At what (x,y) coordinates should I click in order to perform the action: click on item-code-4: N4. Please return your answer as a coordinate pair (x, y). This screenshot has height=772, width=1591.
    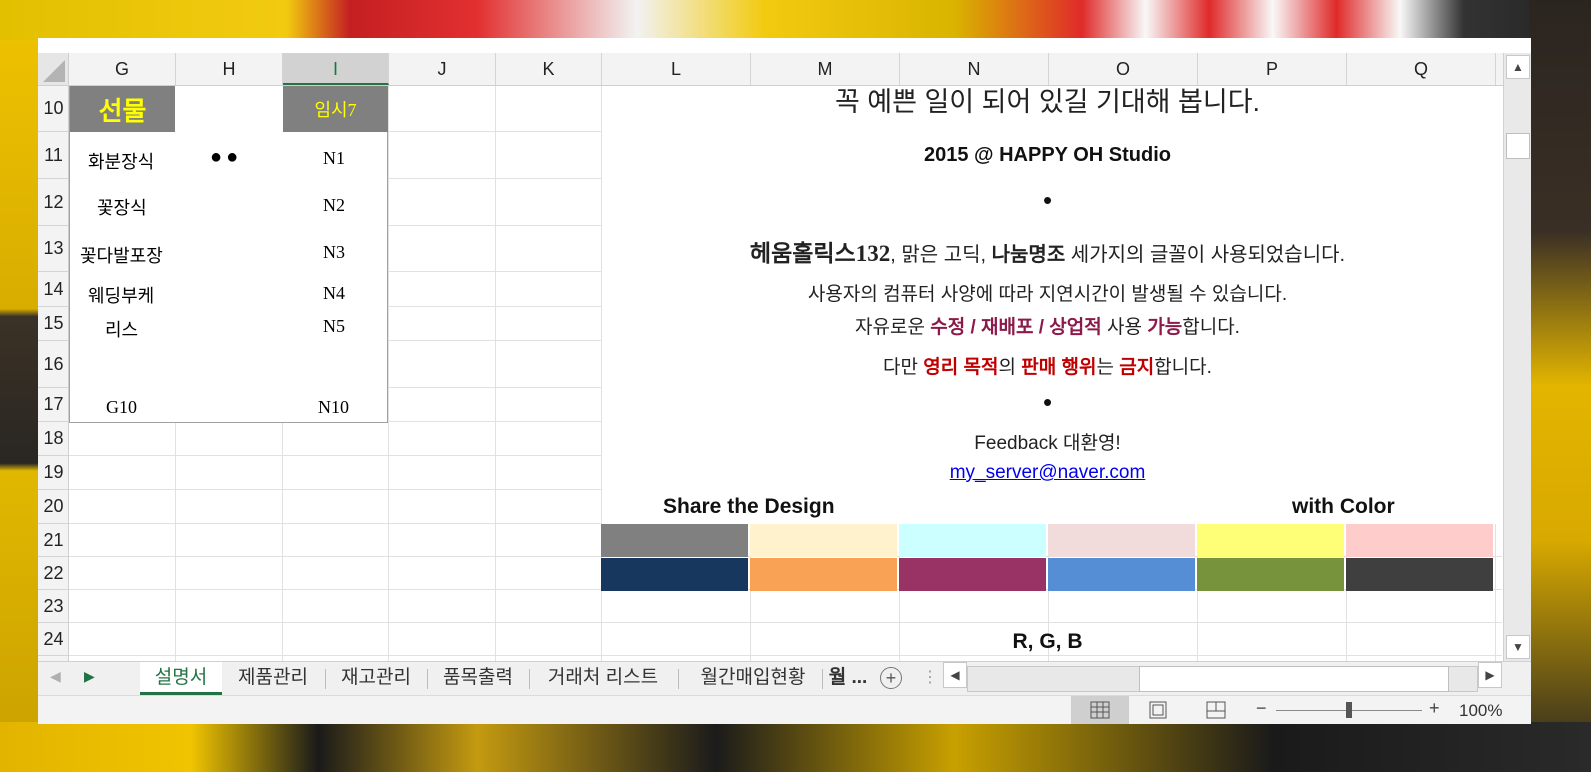
    Looking at the image, I should click on (334, 293).